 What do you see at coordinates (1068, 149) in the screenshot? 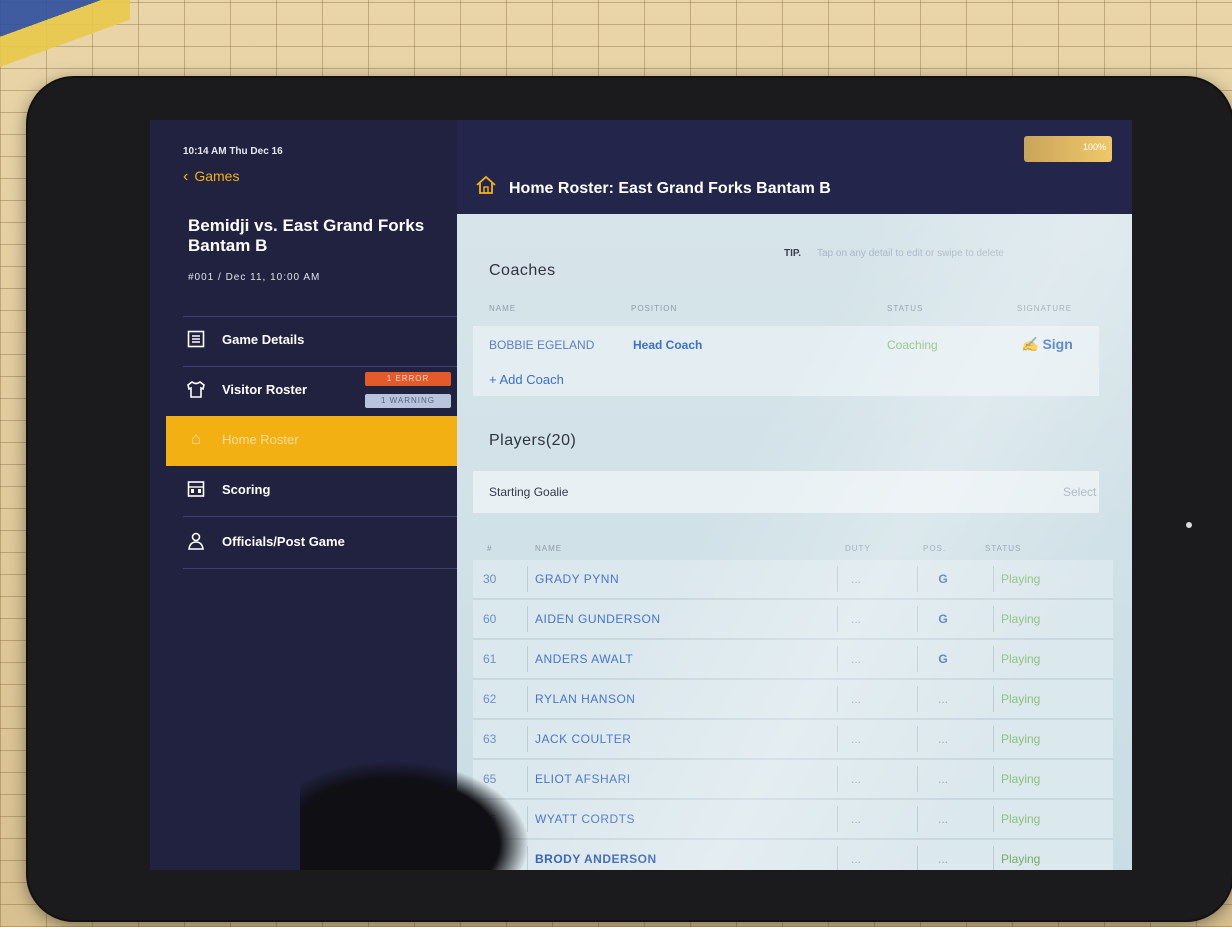
I see `battery-indicator: 100%` at bounding box center [1068, 149].